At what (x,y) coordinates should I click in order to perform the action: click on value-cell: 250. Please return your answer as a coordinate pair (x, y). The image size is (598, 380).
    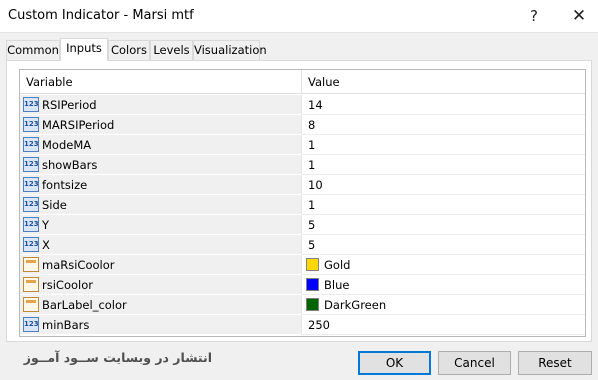
    Looking at the image, I should click on (443, 325).